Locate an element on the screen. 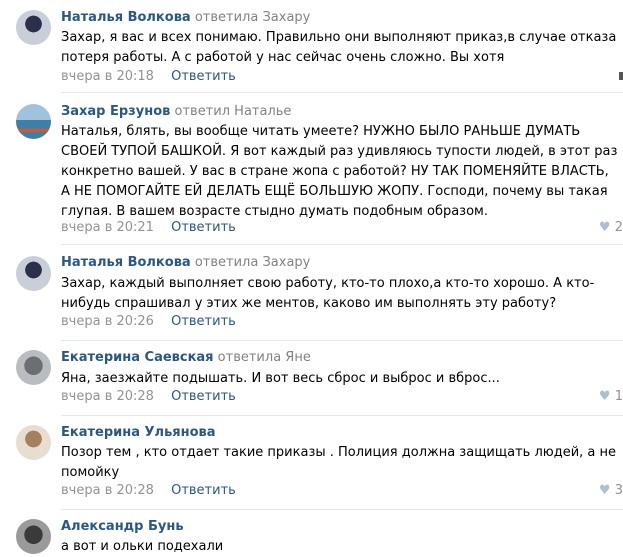  like-button: ♥ 3 is located at coordinates (611, 490).